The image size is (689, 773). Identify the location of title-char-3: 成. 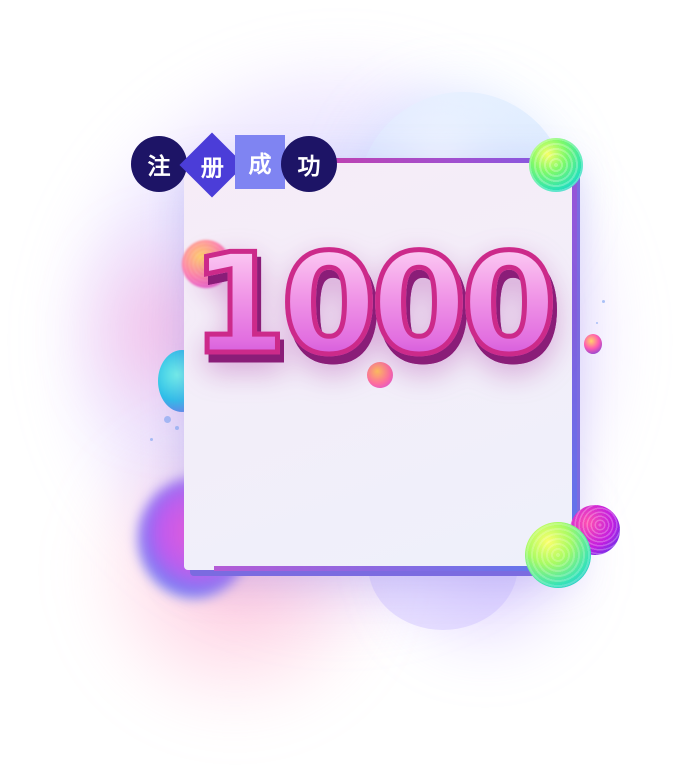
(260, 165).